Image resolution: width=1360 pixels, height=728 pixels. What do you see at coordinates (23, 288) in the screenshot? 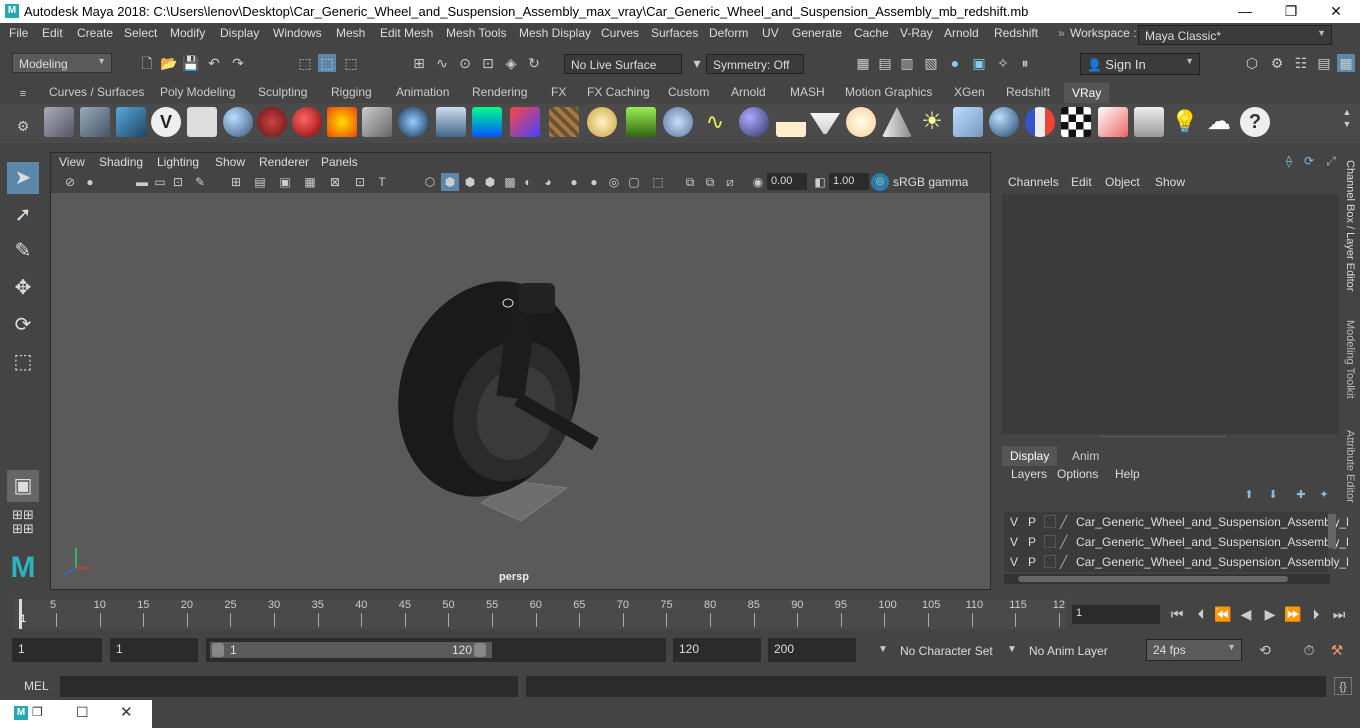
I see `move-tool-icon: ✥` at bounding box center [23, 288].